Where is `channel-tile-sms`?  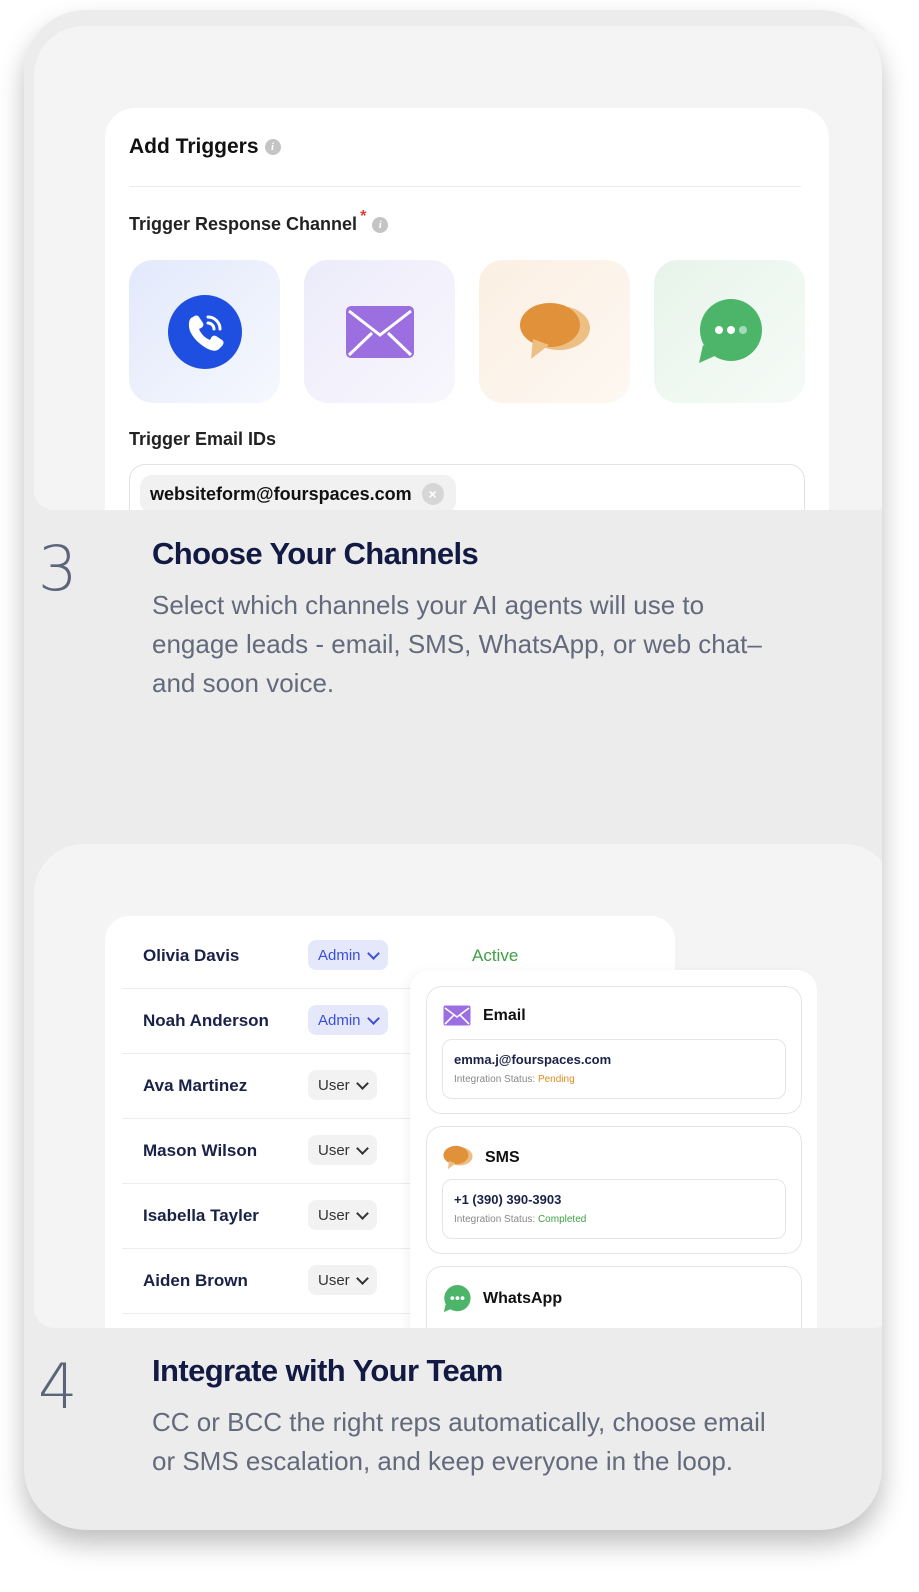 channel-tile-sms is located at coordinates (554, 331).